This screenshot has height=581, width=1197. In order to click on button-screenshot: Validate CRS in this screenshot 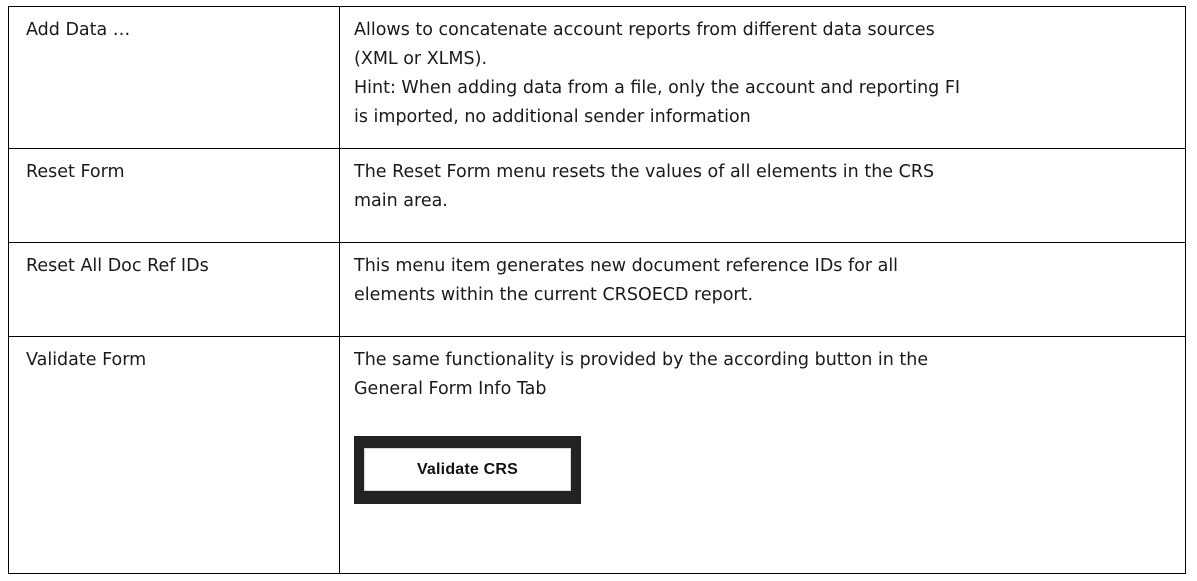, I will do `click(467, 470)`.